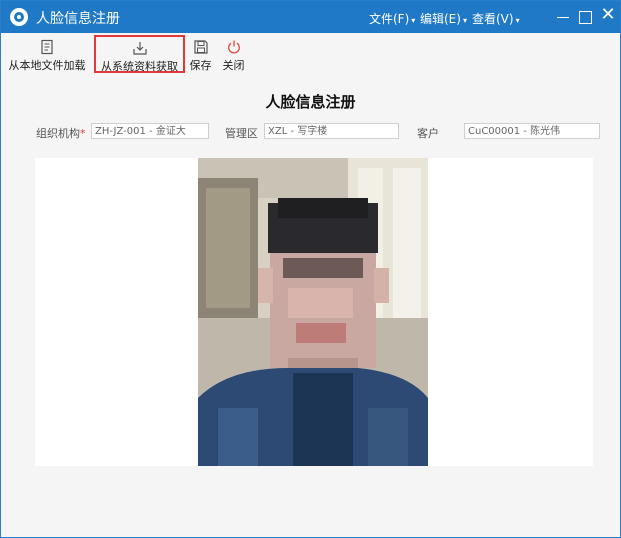  I want to click on maximize-icon, so click(585, 17).